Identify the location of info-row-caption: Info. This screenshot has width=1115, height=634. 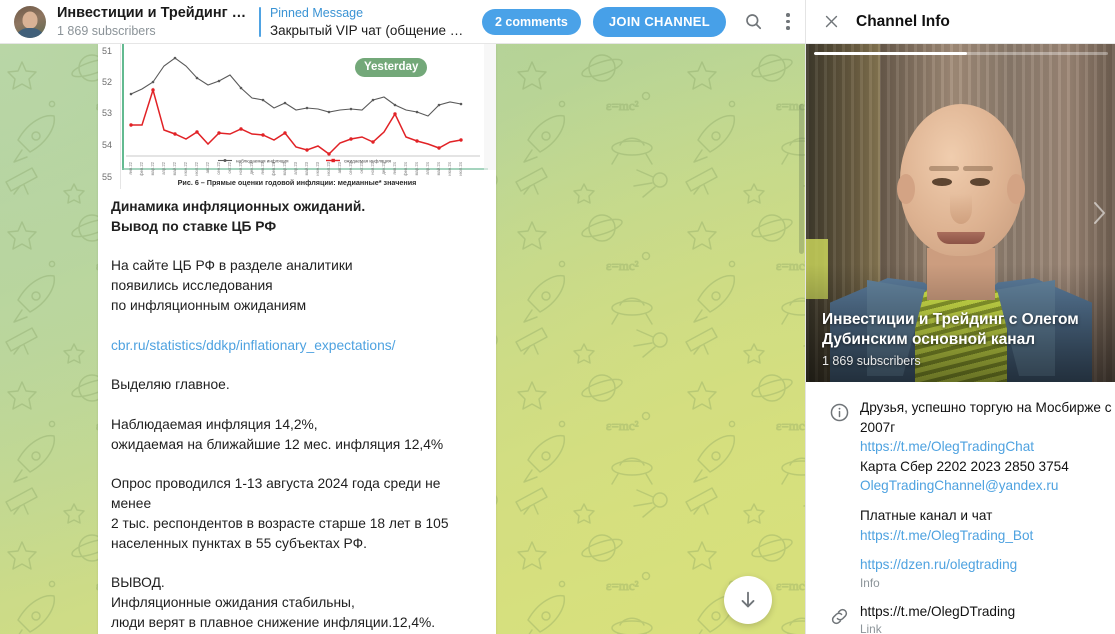
(870, 582).